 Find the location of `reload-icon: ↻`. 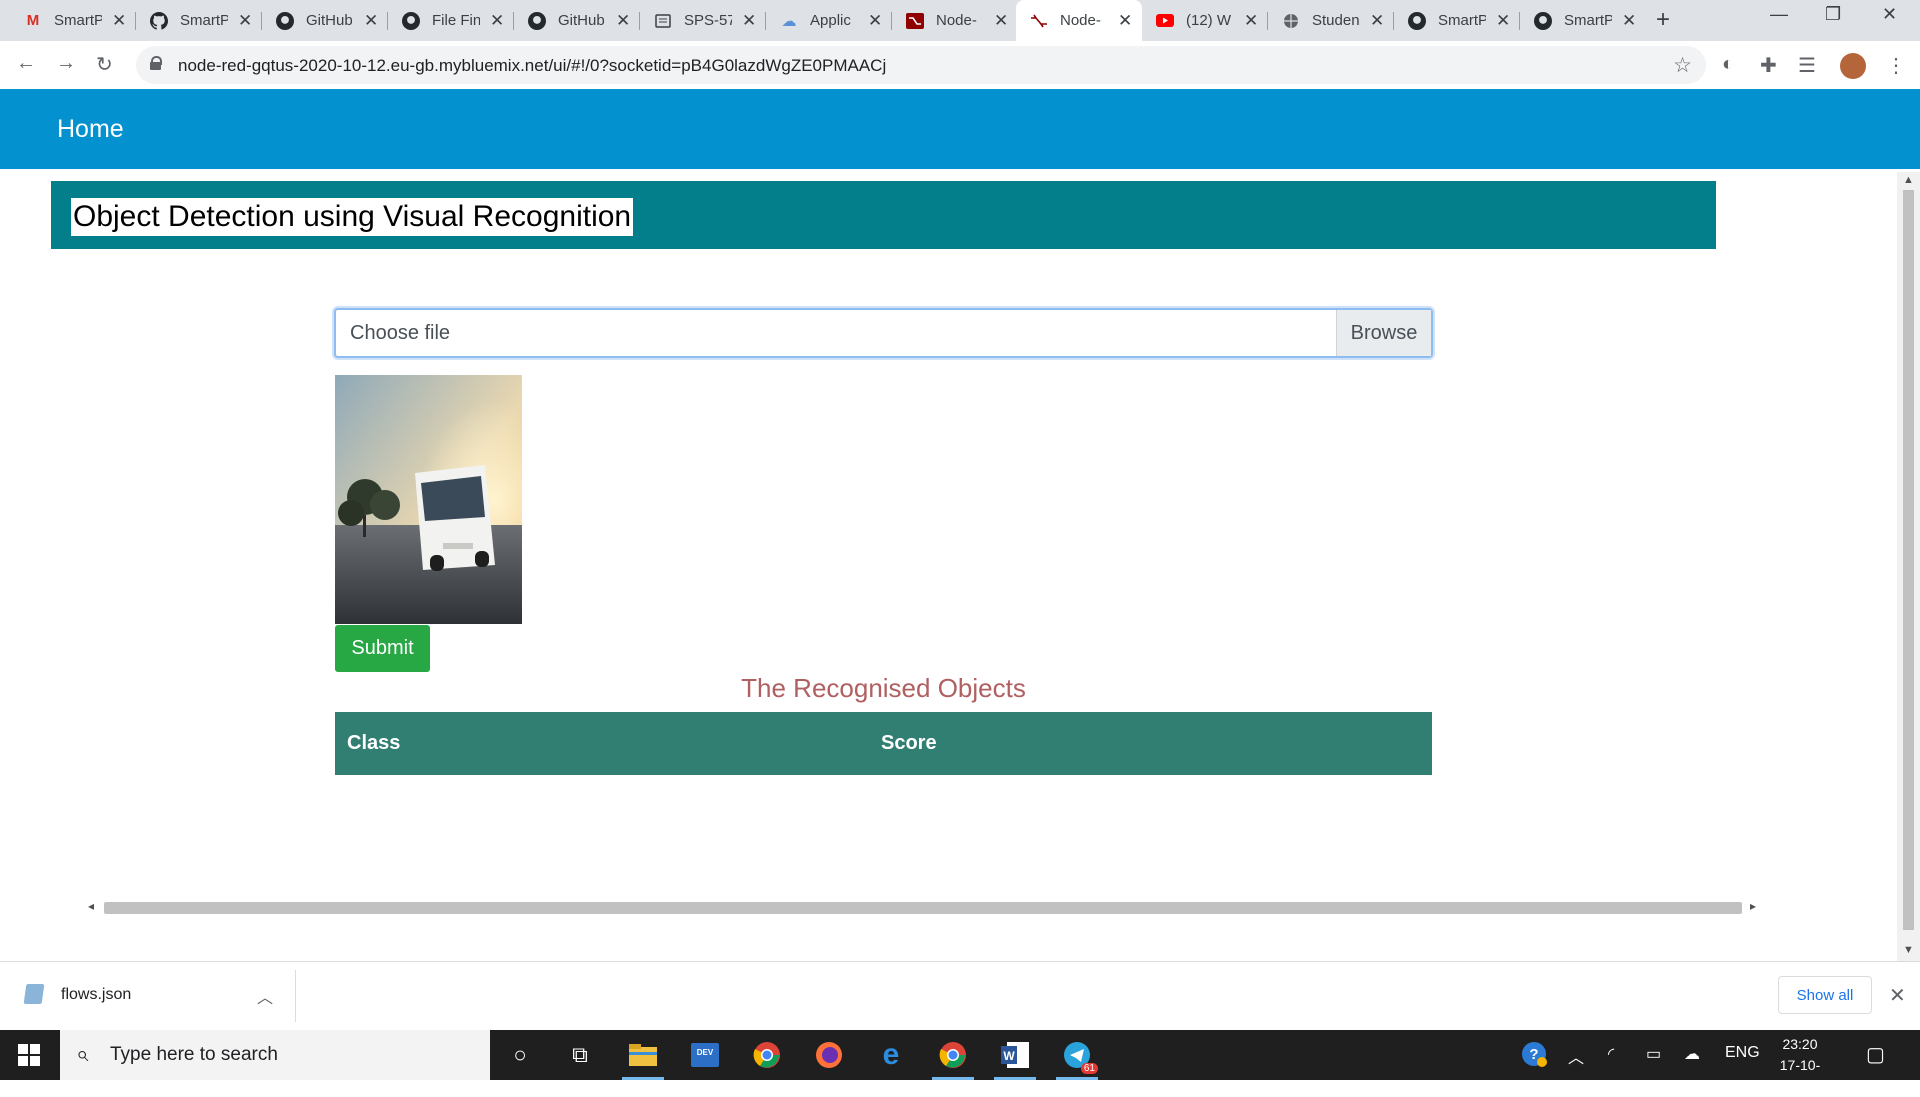

reload-icon: ↻ is located at coordinates (104, 64).